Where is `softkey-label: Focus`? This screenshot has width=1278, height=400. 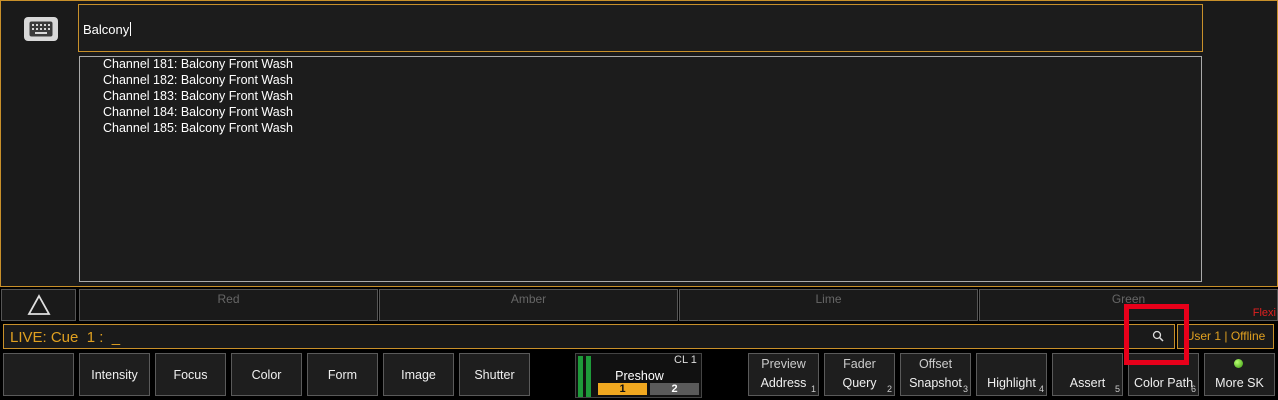
softkey-label: Focus is located at coordinates (190, 375).